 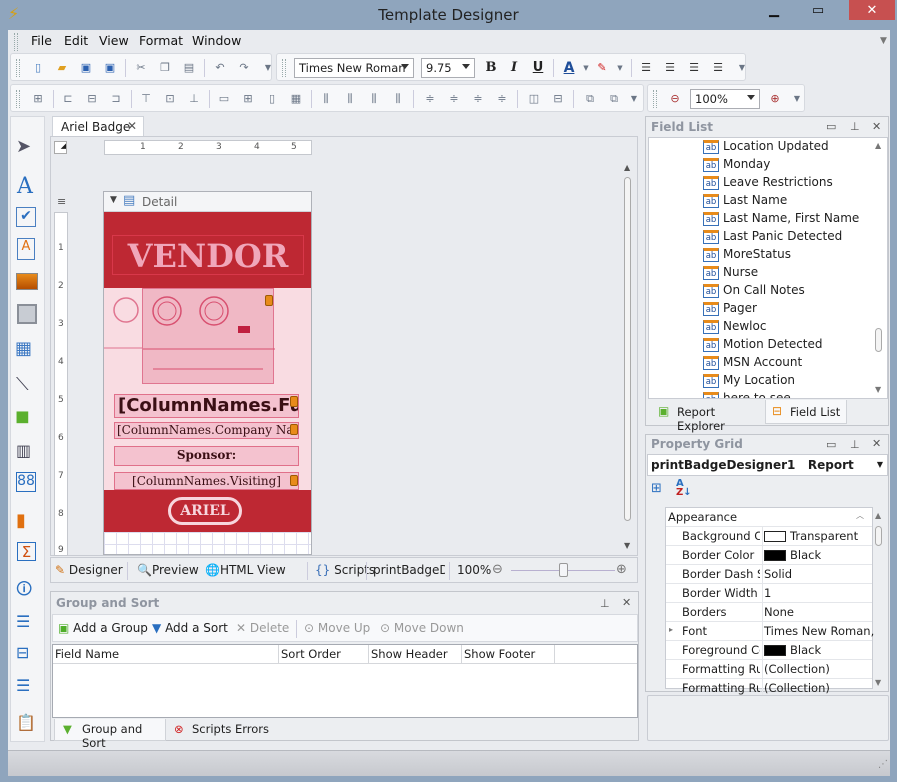 What do you see at coordinates (26, 249) in the screenshot?
I see `richtext-icon: A` at bounding box center [26, 249].